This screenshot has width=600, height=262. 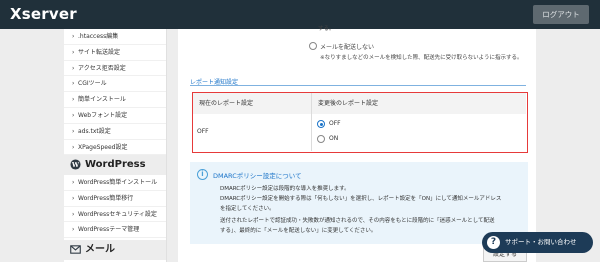 What do you see at coordinates (115, 132) in the screenshot?
I see `sidebar-item-ads-txt: › ads.txt設定` at bounding box center [115, 132].